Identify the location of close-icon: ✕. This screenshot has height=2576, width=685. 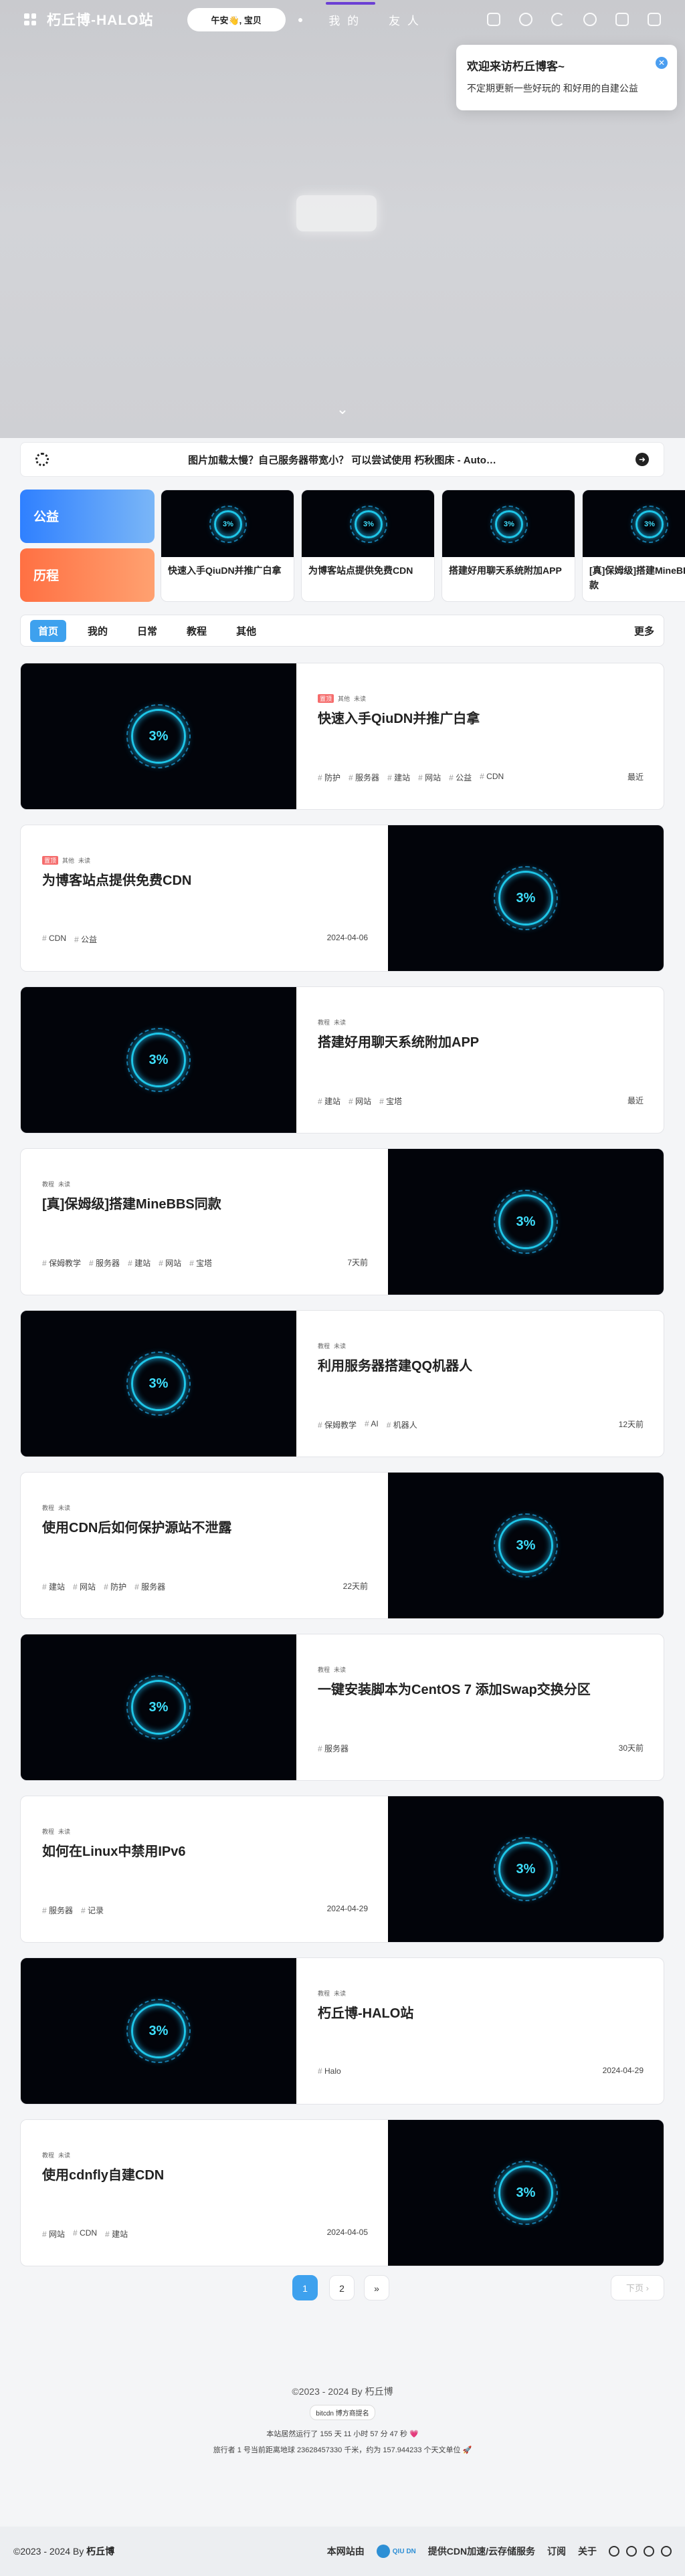
(662, 63).